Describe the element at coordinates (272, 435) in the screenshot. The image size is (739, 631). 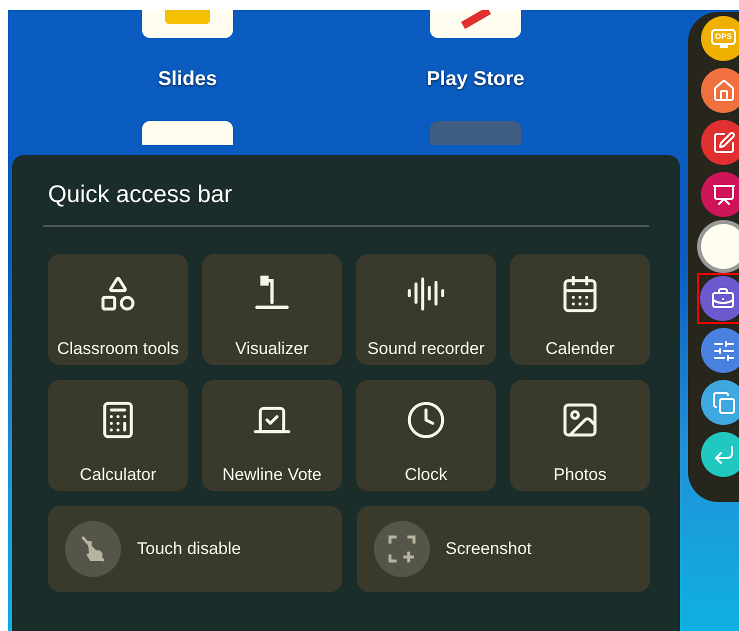
I see `quick-access-tile: Newline Vote` at that location.